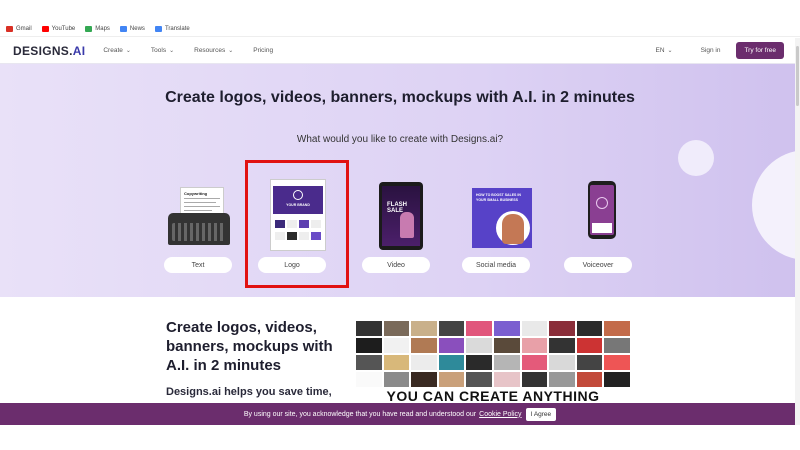  Describe the element at coordinates (396, 265) in the screenshot. I see `category-label: Video` at that location.